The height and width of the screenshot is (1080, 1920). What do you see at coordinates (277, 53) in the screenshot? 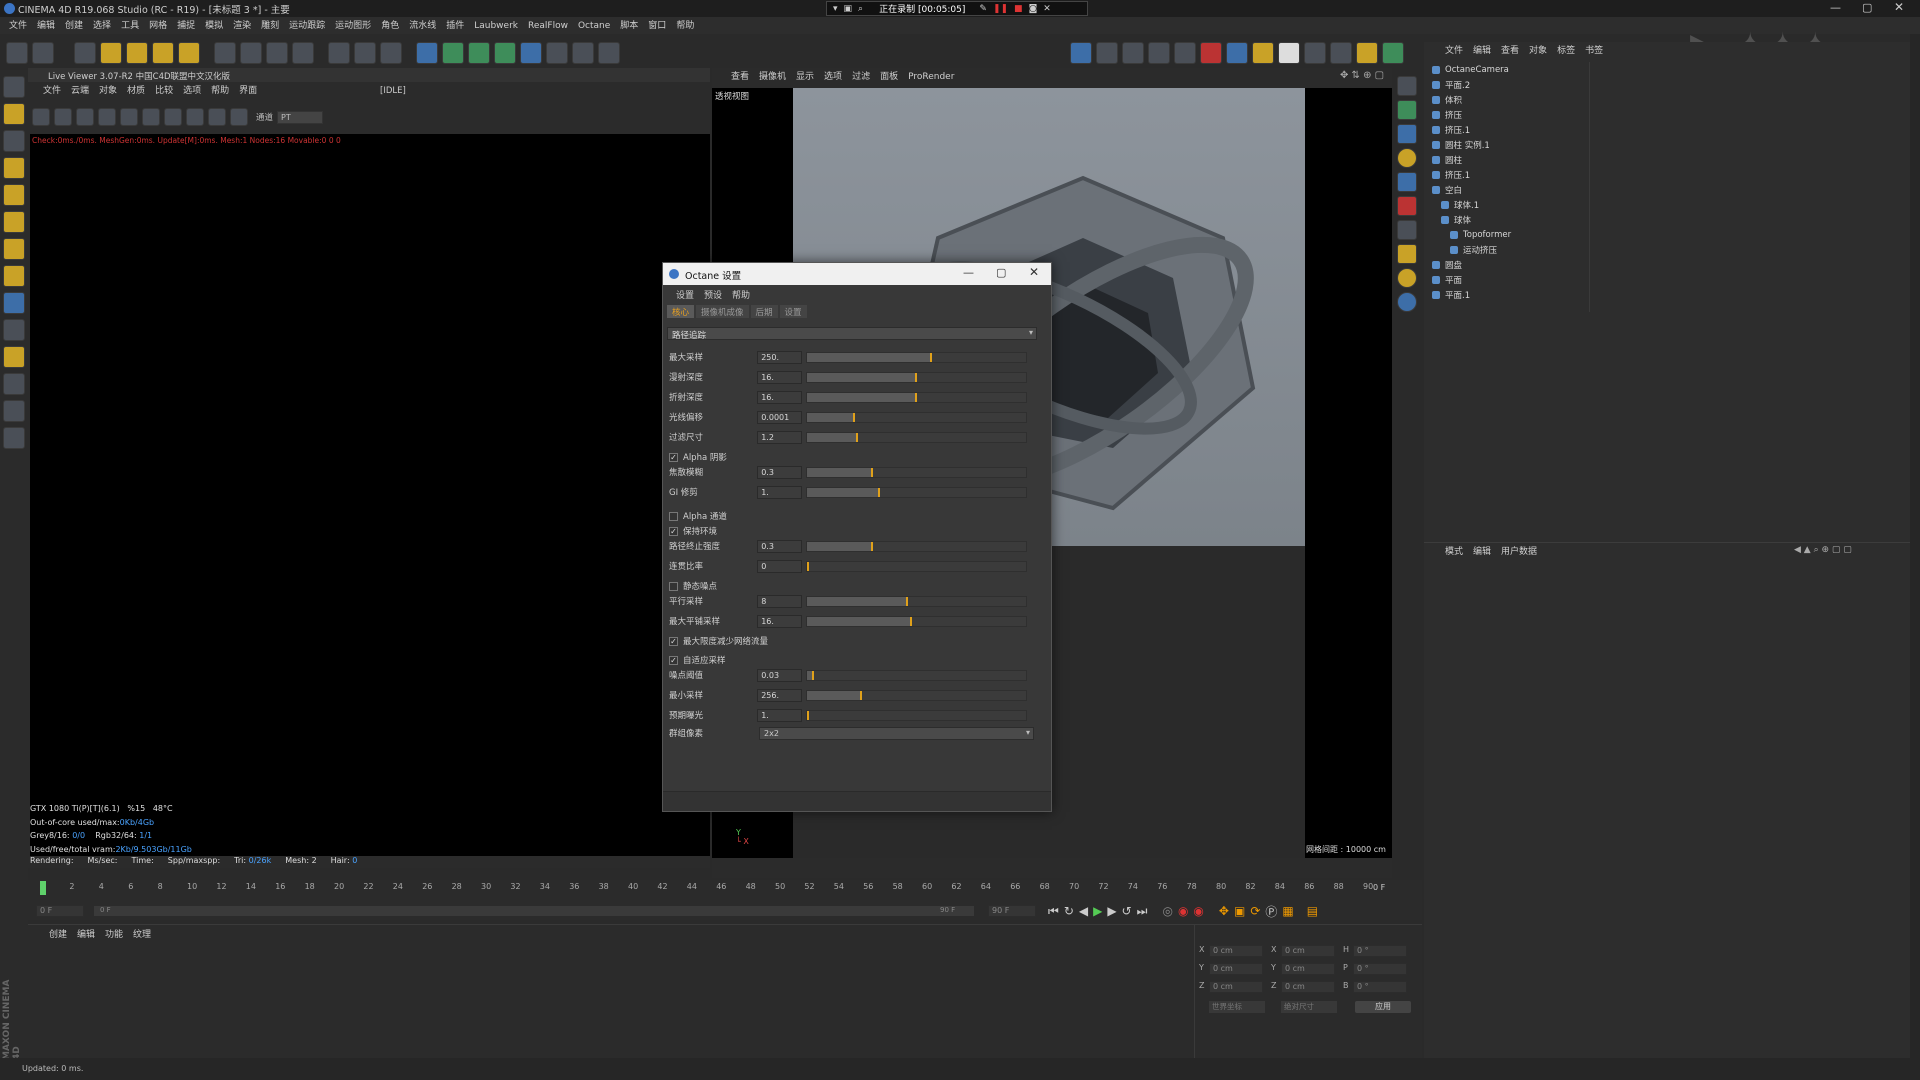
I see `z-axis-icon` at bounding box center [277, 53].